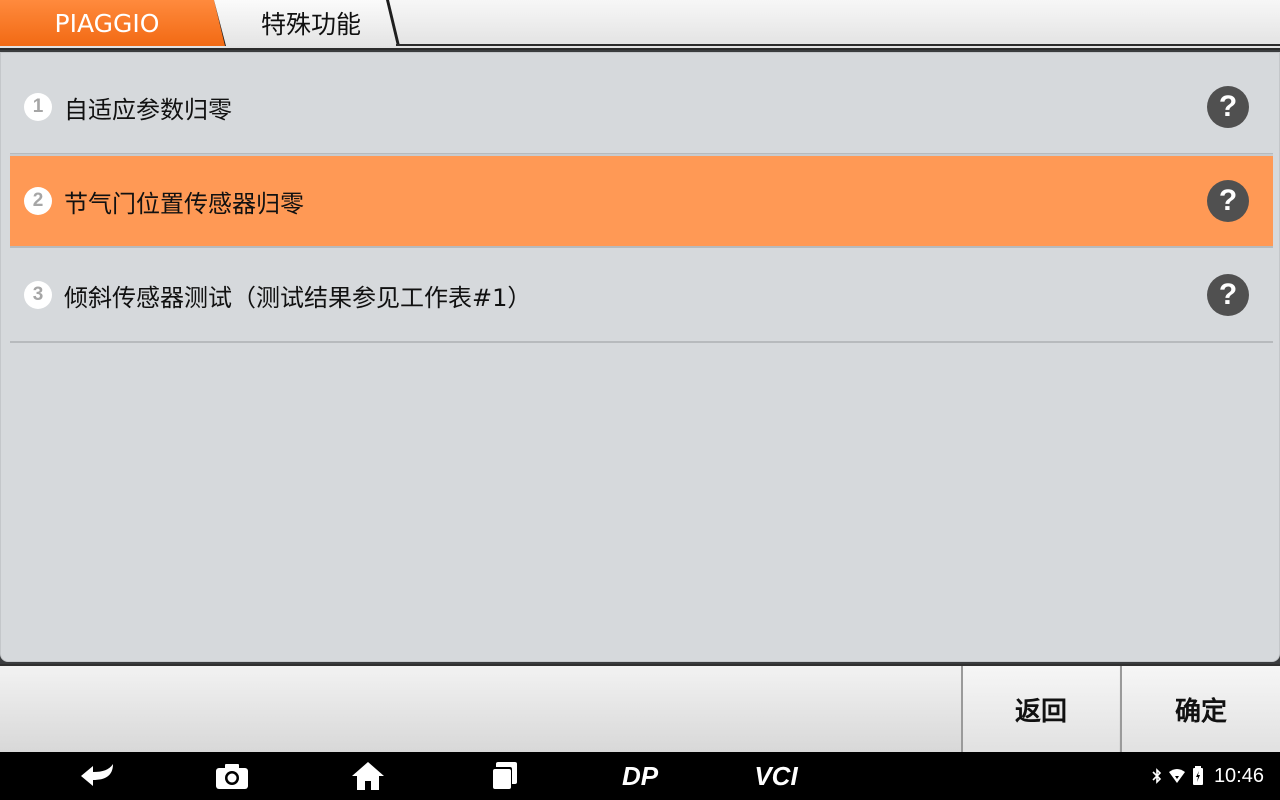 The width and height of the screenshot is (1280, 800). Describe the element at coordinates (298, 297) in the screenshot. I see `list-item-label: 倾斜传感器测试（测试结果参见工作表#1）` at that location.